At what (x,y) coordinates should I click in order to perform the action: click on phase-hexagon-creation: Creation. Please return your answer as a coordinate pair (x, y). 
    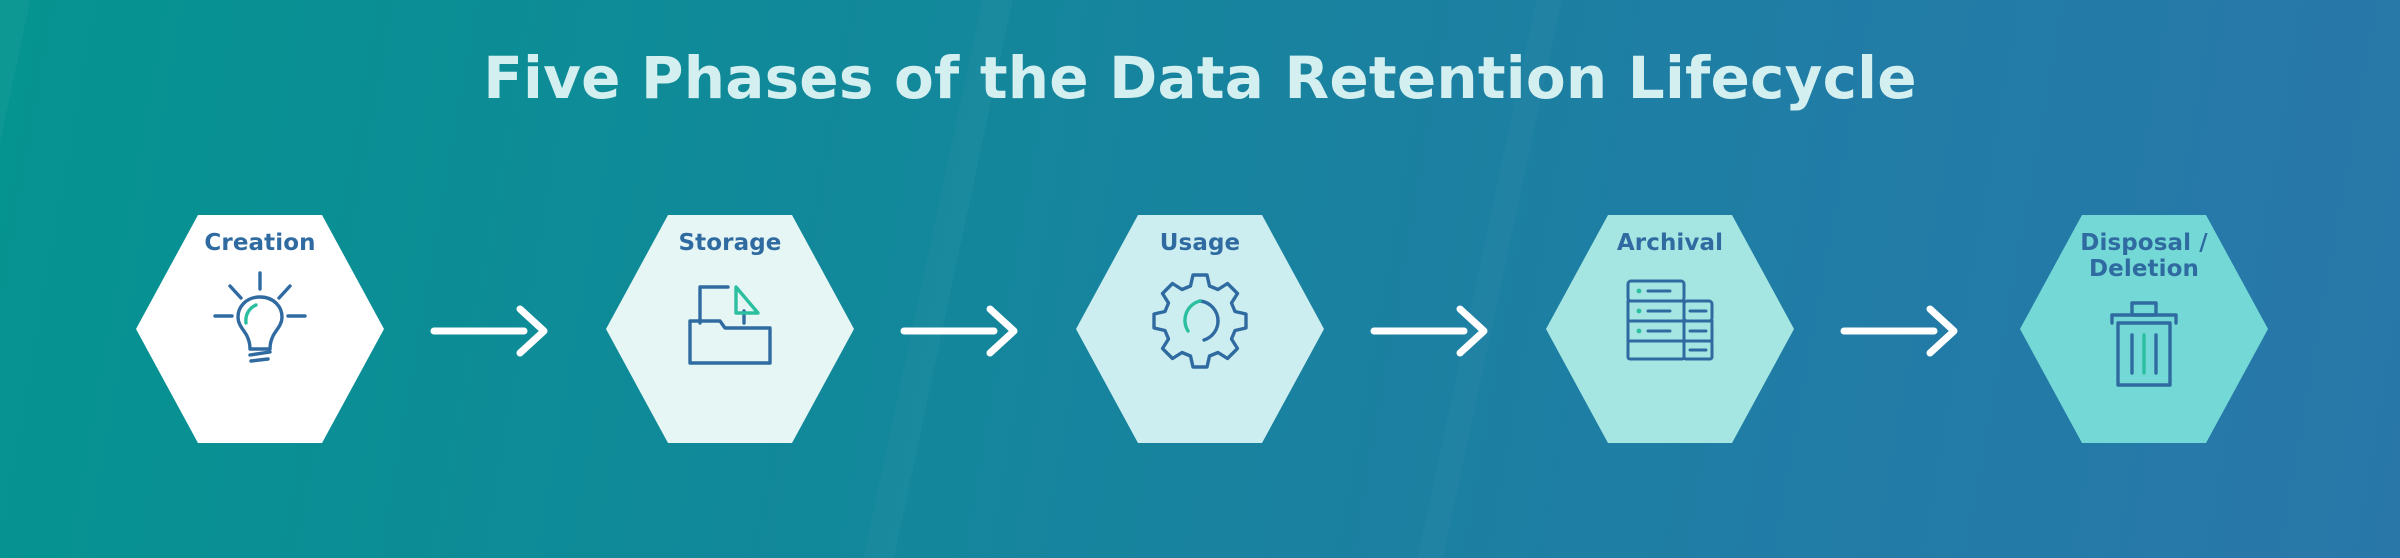
    Looking at the image, I should click on (260, 329).